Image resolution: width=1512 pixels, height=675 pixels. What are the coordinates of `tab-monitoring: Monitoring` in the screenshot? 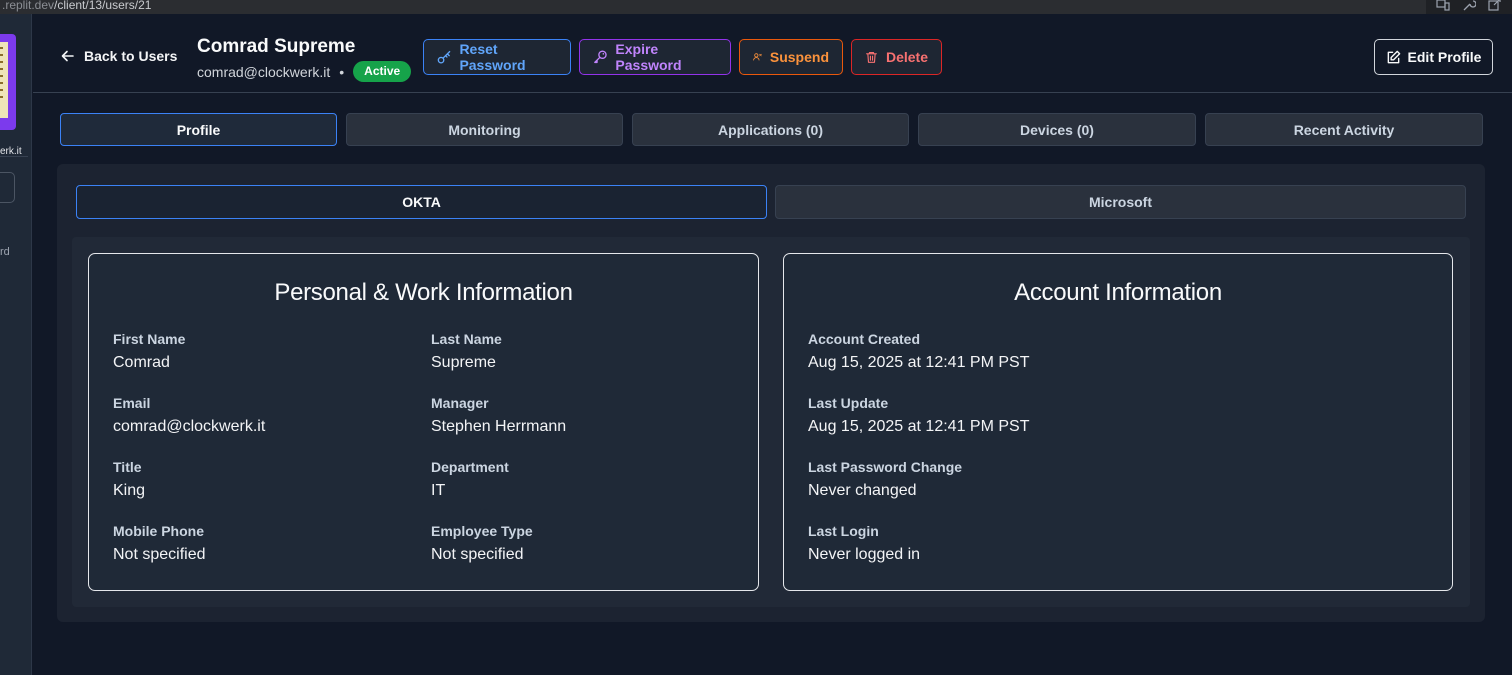 It's located at (484, 129).